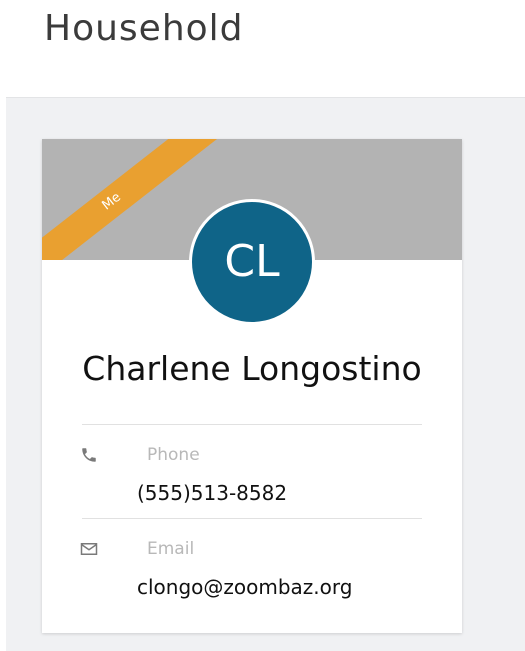  I want to click on email-label: Email, so click(171, 549).